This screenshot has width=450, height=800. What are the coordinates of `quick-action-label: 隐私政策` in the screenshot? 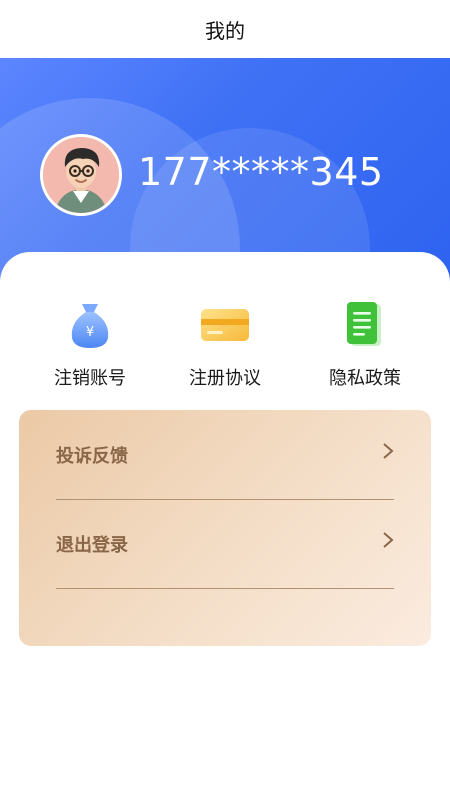 It's located at (365, 378).